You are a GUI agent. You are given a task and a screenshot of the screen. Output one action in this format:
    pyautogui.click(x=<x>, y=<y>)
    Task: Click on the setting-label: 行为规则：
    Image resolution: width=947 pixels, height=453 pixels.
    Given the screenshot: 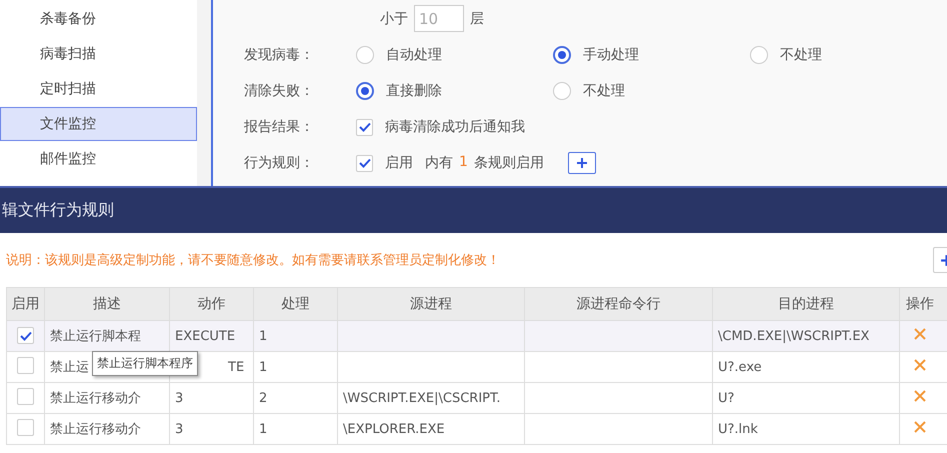 What is the action you would take?
    pyautogui.click(x=279, y=163)
    